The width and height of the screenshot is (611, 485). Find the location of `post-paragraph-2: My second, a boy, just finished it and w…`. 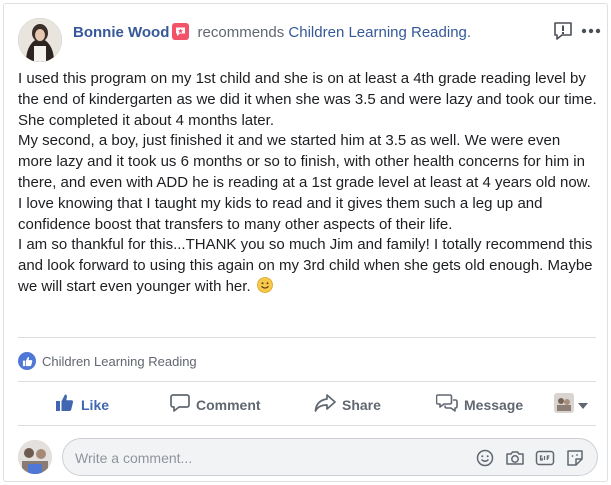

post-paragraph-2: My second, a boy, just finished it and w… is located at coordinates (304, 161).